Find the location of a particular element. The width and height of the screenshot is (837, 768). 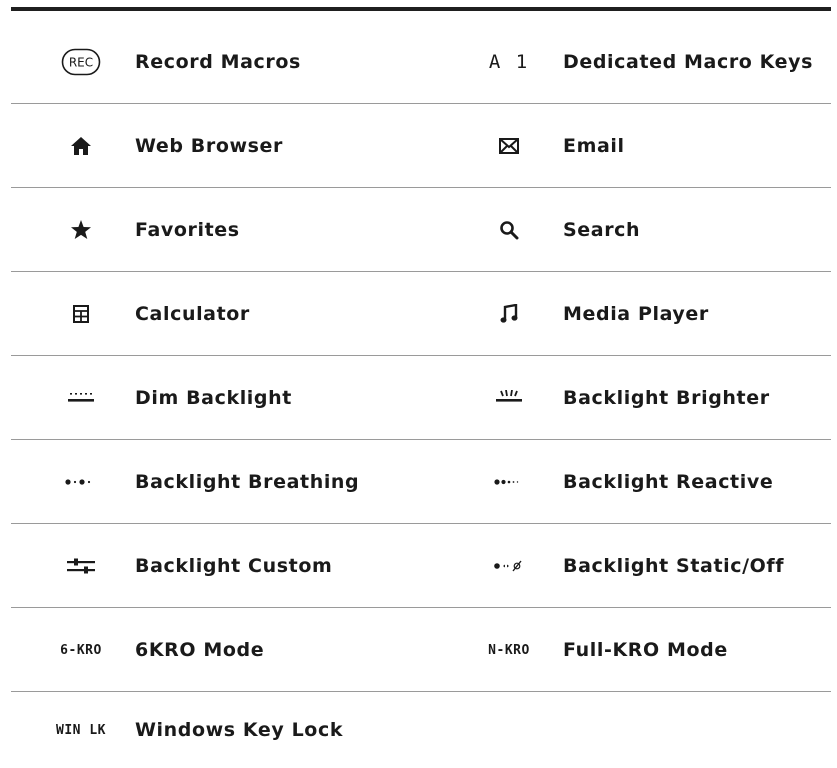

email-label: Email is located at coordinates (594, 146).